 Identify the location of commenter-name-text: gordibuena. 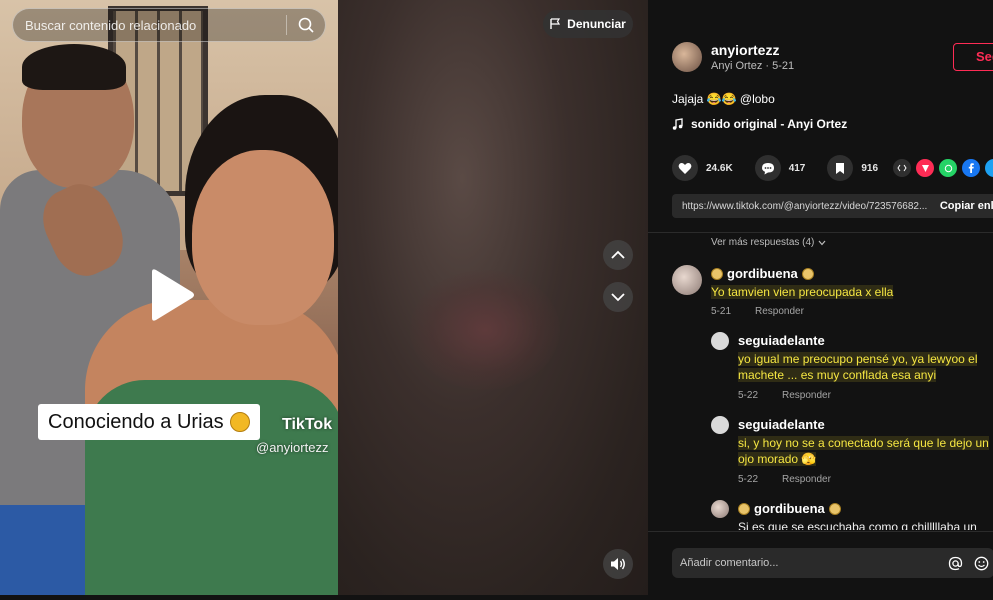
(762, 273).